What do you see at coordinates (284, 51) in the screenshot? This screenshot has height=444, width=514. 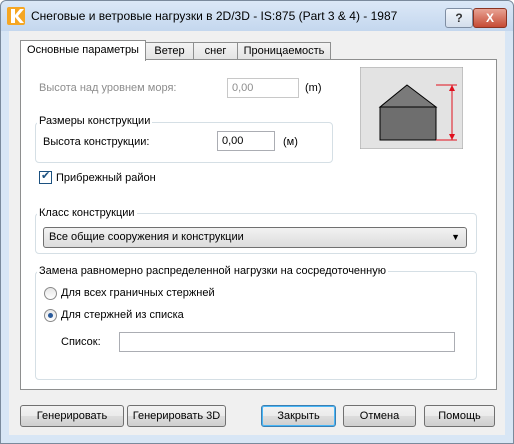 I see `tab-permeability: Проницаемость` at bounding box center [284, 51].